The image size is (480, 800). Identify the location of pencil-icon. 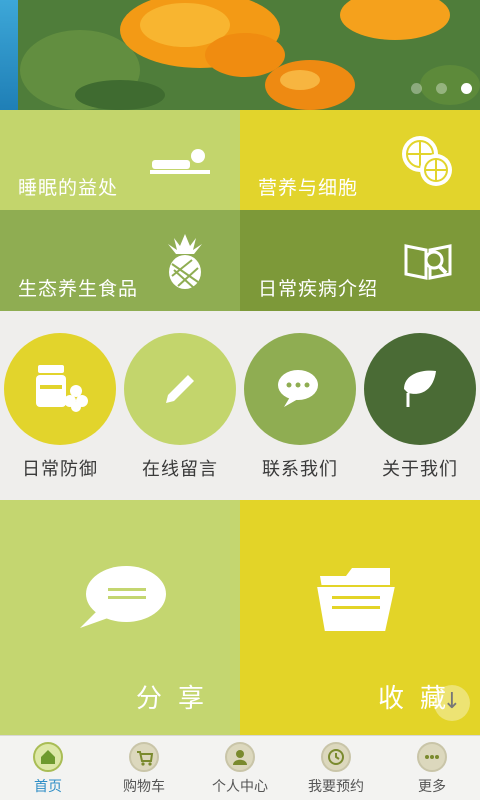
(180, 389).